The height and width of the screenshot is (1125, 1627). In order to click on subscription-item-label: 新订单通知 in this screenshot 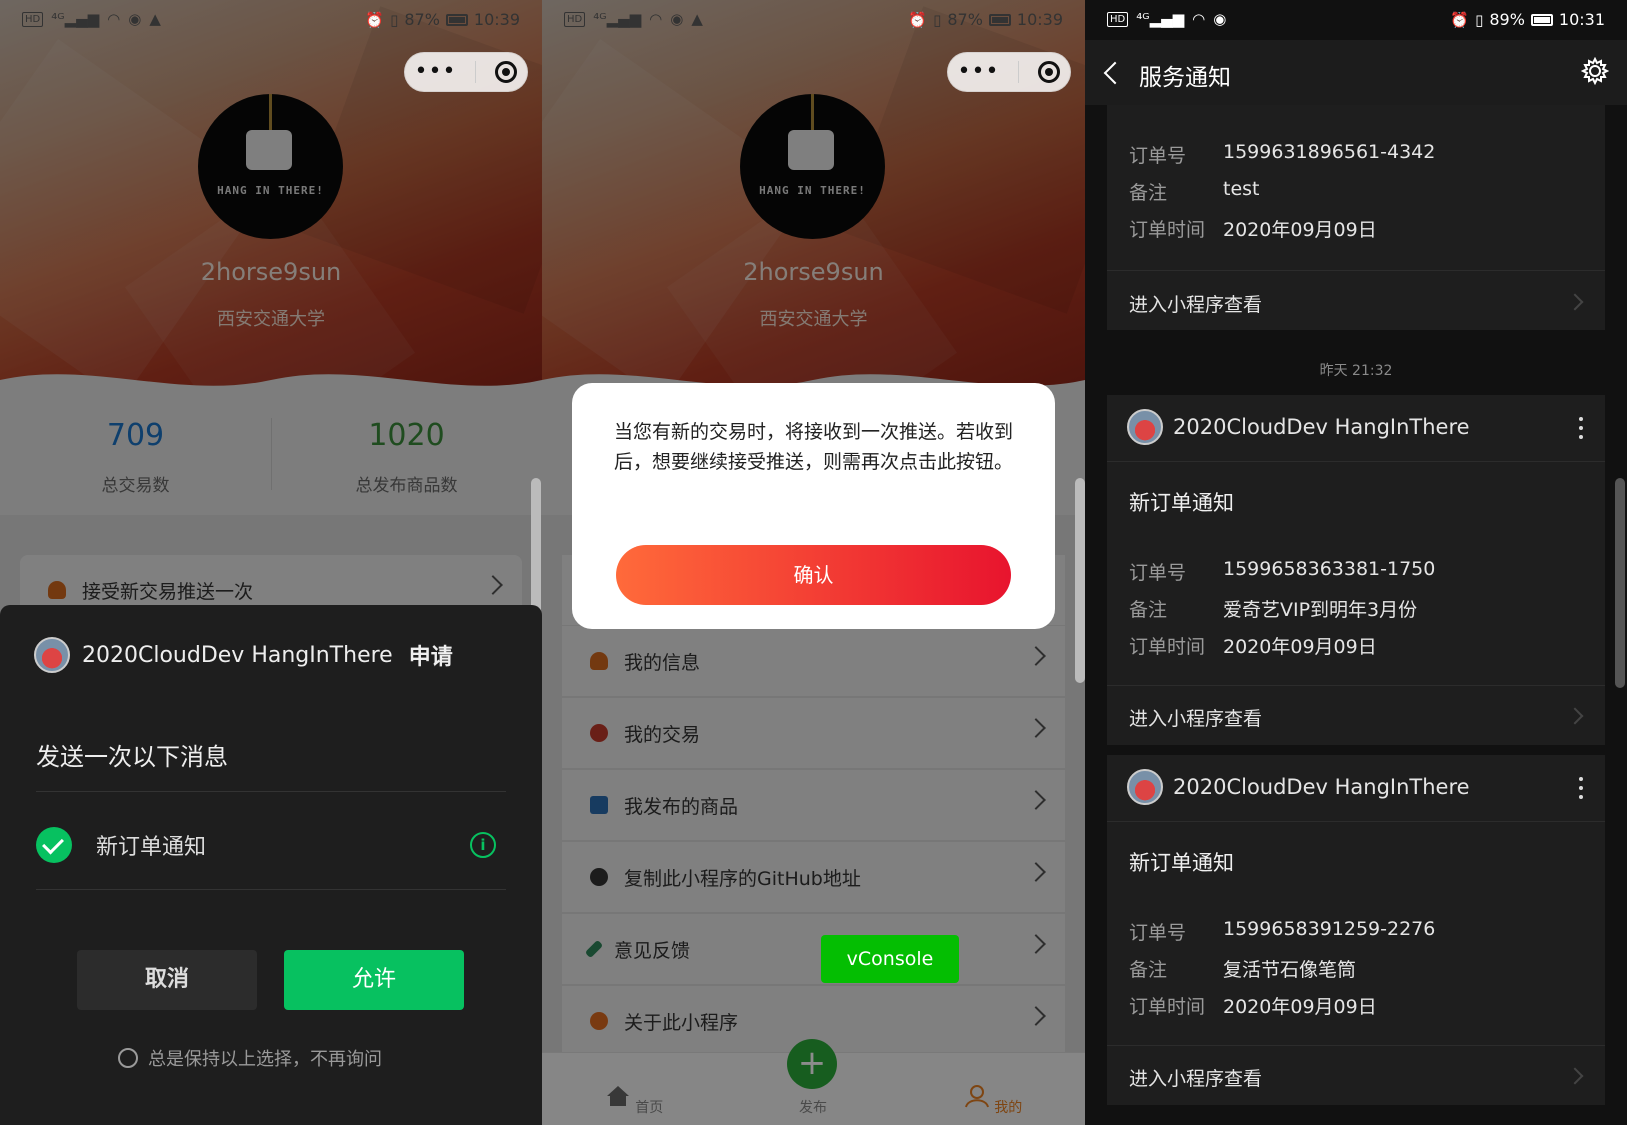, I will do `click(151, 847)`.